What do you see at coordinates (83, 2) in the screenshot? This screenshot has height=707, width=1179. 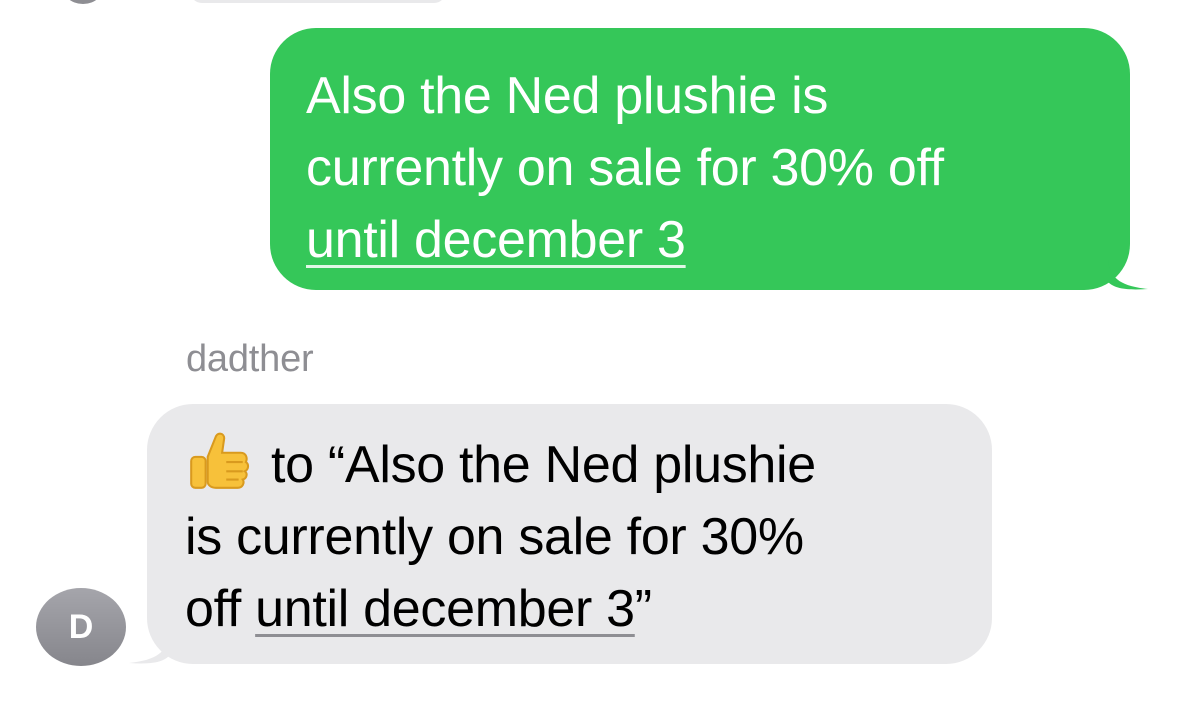 I see `previous-avatar` at bounding box center [83, 2].